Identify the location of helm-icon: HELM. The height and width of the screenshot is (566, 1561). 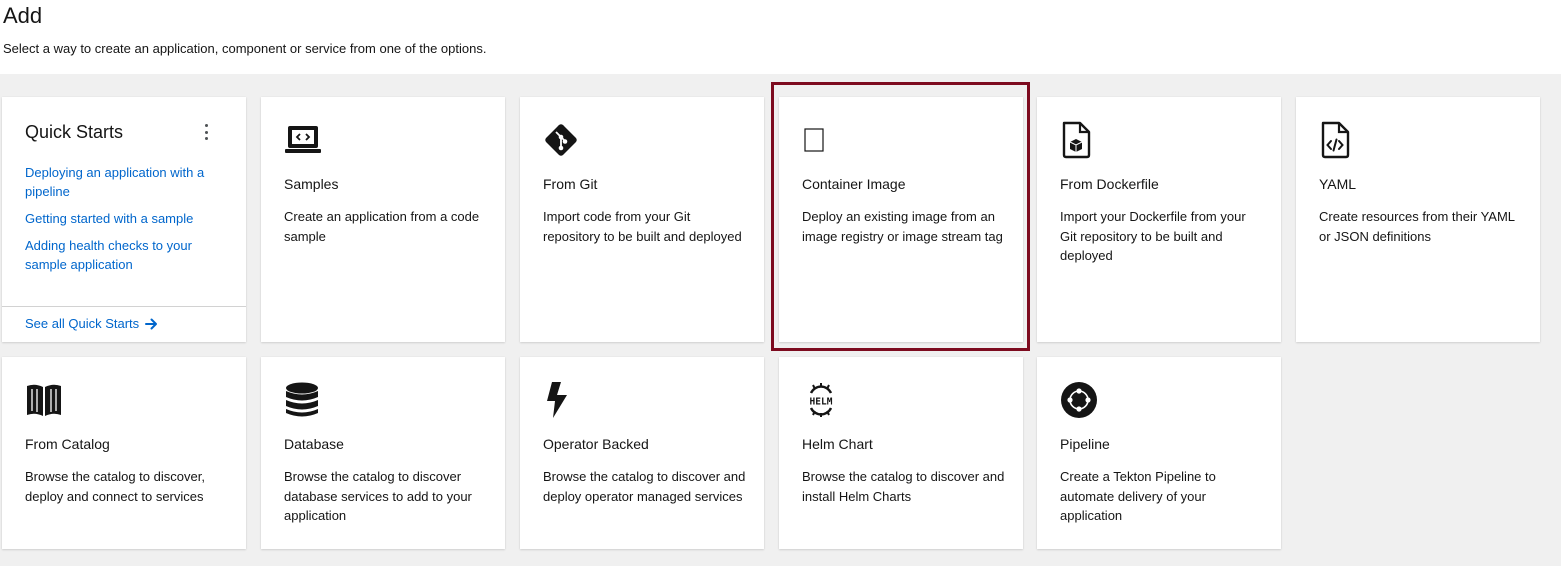
(821, 400).